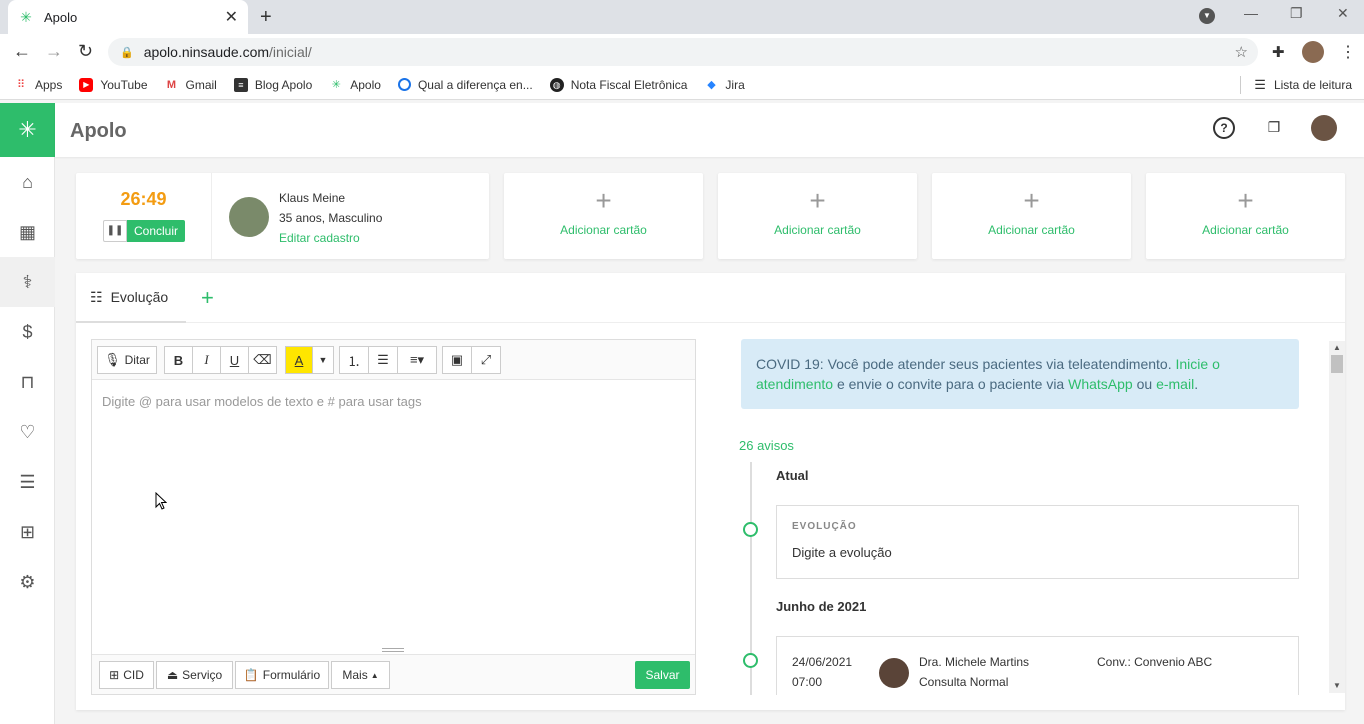 The height and width of the screenshot is (724, 1364). I want to click on resize-handle, so click(393, 650).